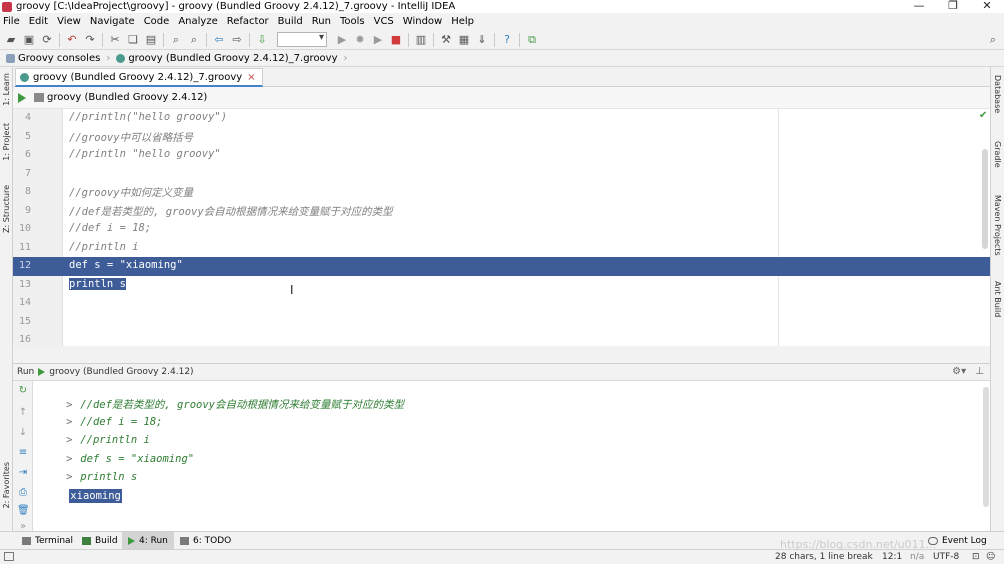 The height and width of the screenshot is (564, 1004). What do you see at coordinates (11, 40) in the screenshot?
I see `open-folder-icon: ▰` at bounding box center [11, 40].